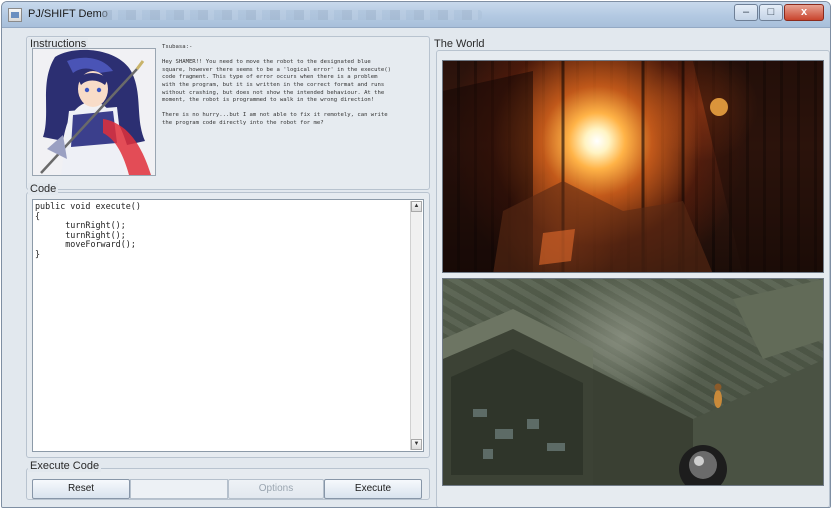 The width and height of the screenshot is (832, 509). I want to click on close-button: x, so click(804, 12).